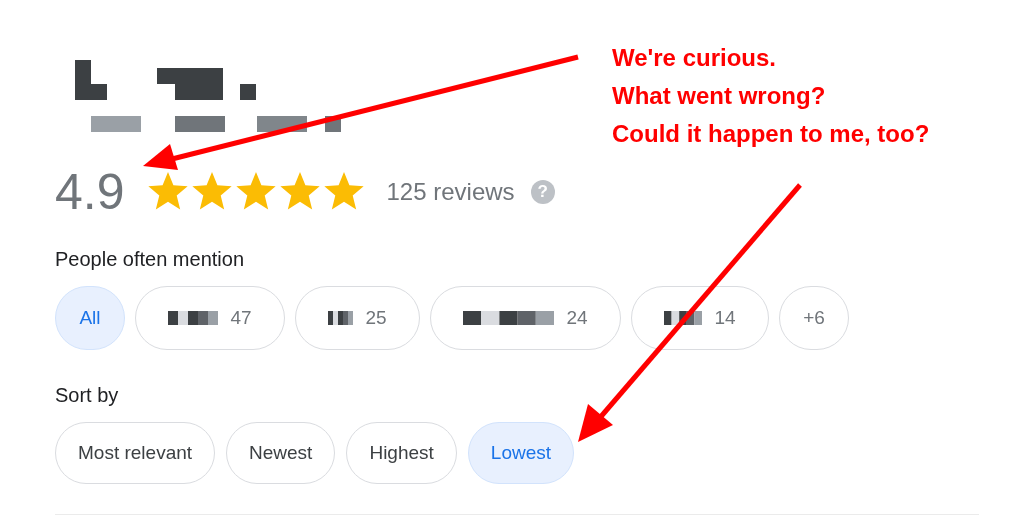 The width and height of the screenshot is (1029, 524). I want to click on filter-chip: 24, so click(525, 318).